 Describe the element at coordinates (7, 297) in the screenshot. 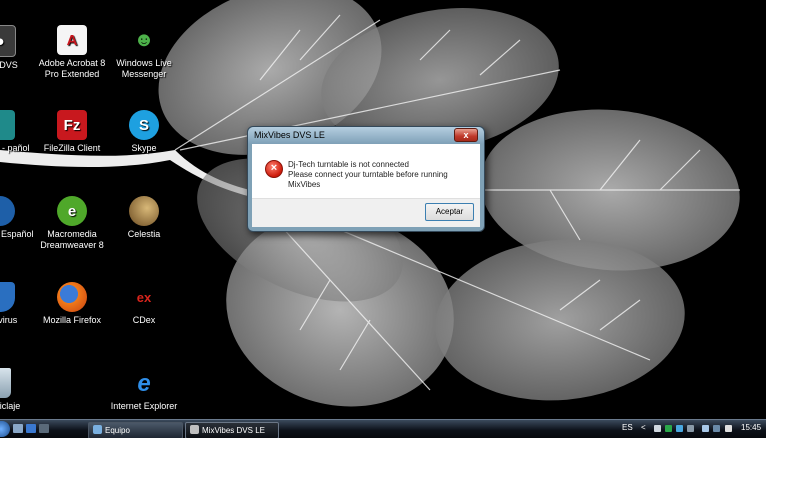

I see `antivirus-icon` at that location.